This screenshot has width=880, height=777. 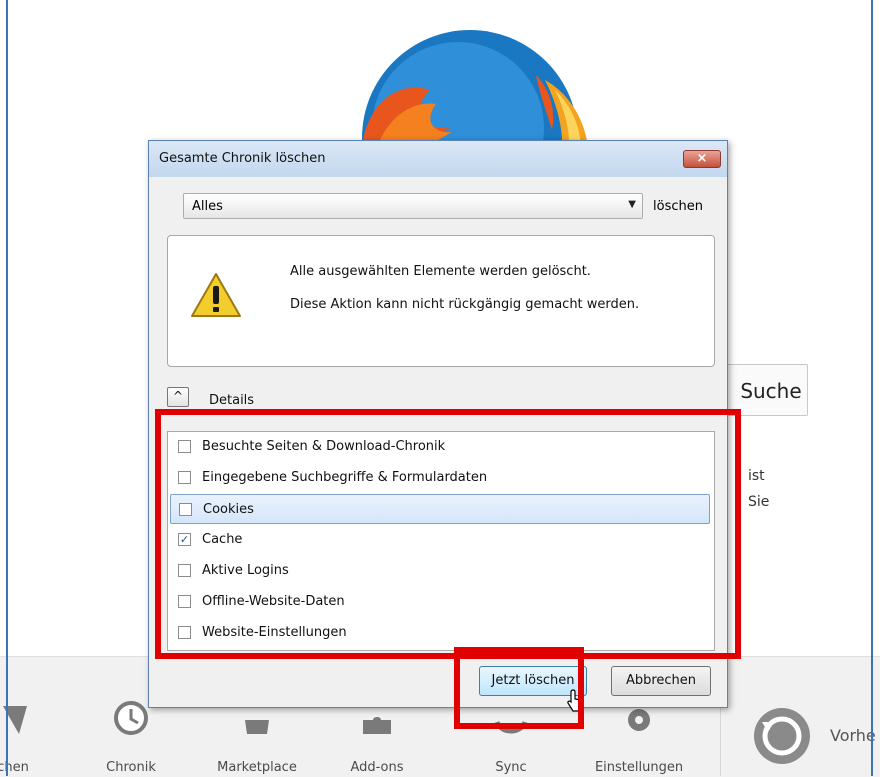 I want to click on list-item: Eingegebene Suchbegriffe & Formulardaten, so click(x=440, y=478).